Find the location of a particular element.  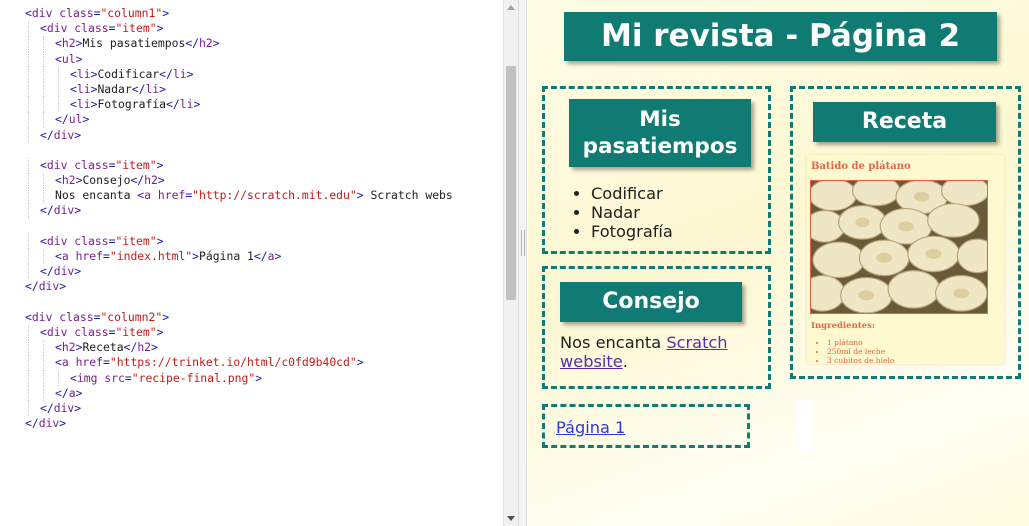

recipe-heading: Receta is located at coordinates (904, 122).